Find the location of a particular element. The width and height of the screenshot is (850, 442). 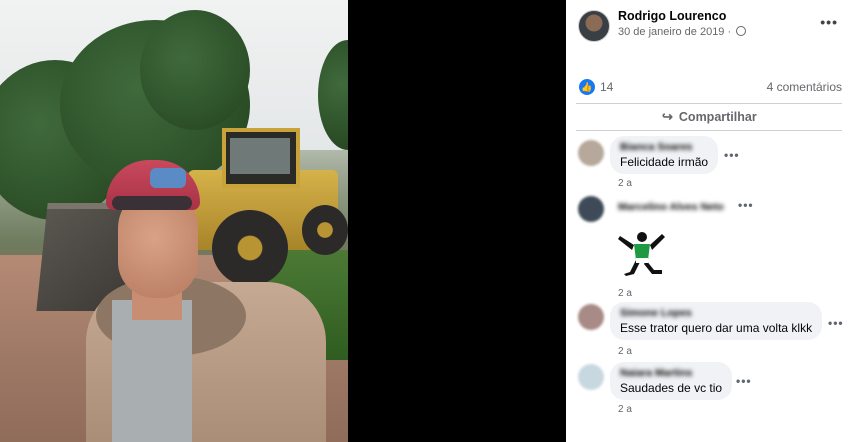

post-date-text: 30 de janeiro de 2019 · is located at coordinates (675, 32).